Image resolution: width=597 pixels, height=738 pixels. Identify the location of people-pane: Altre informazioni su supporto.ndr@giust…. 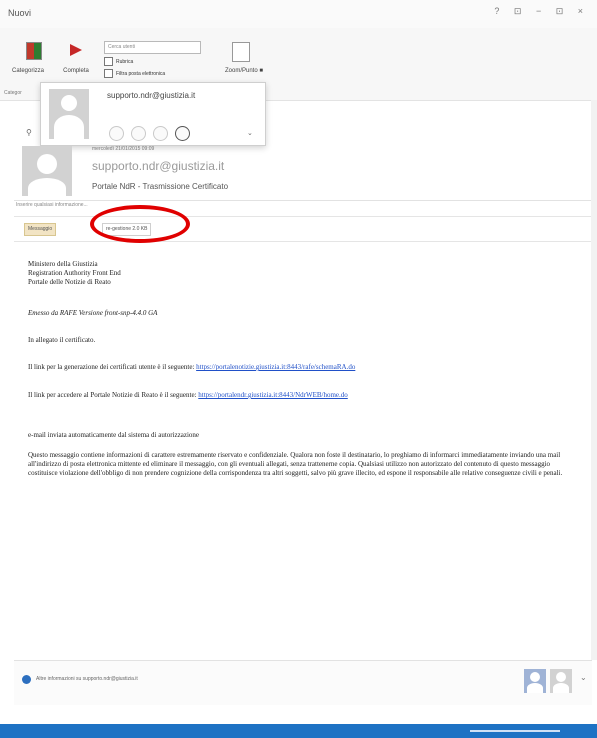
(303, 682).